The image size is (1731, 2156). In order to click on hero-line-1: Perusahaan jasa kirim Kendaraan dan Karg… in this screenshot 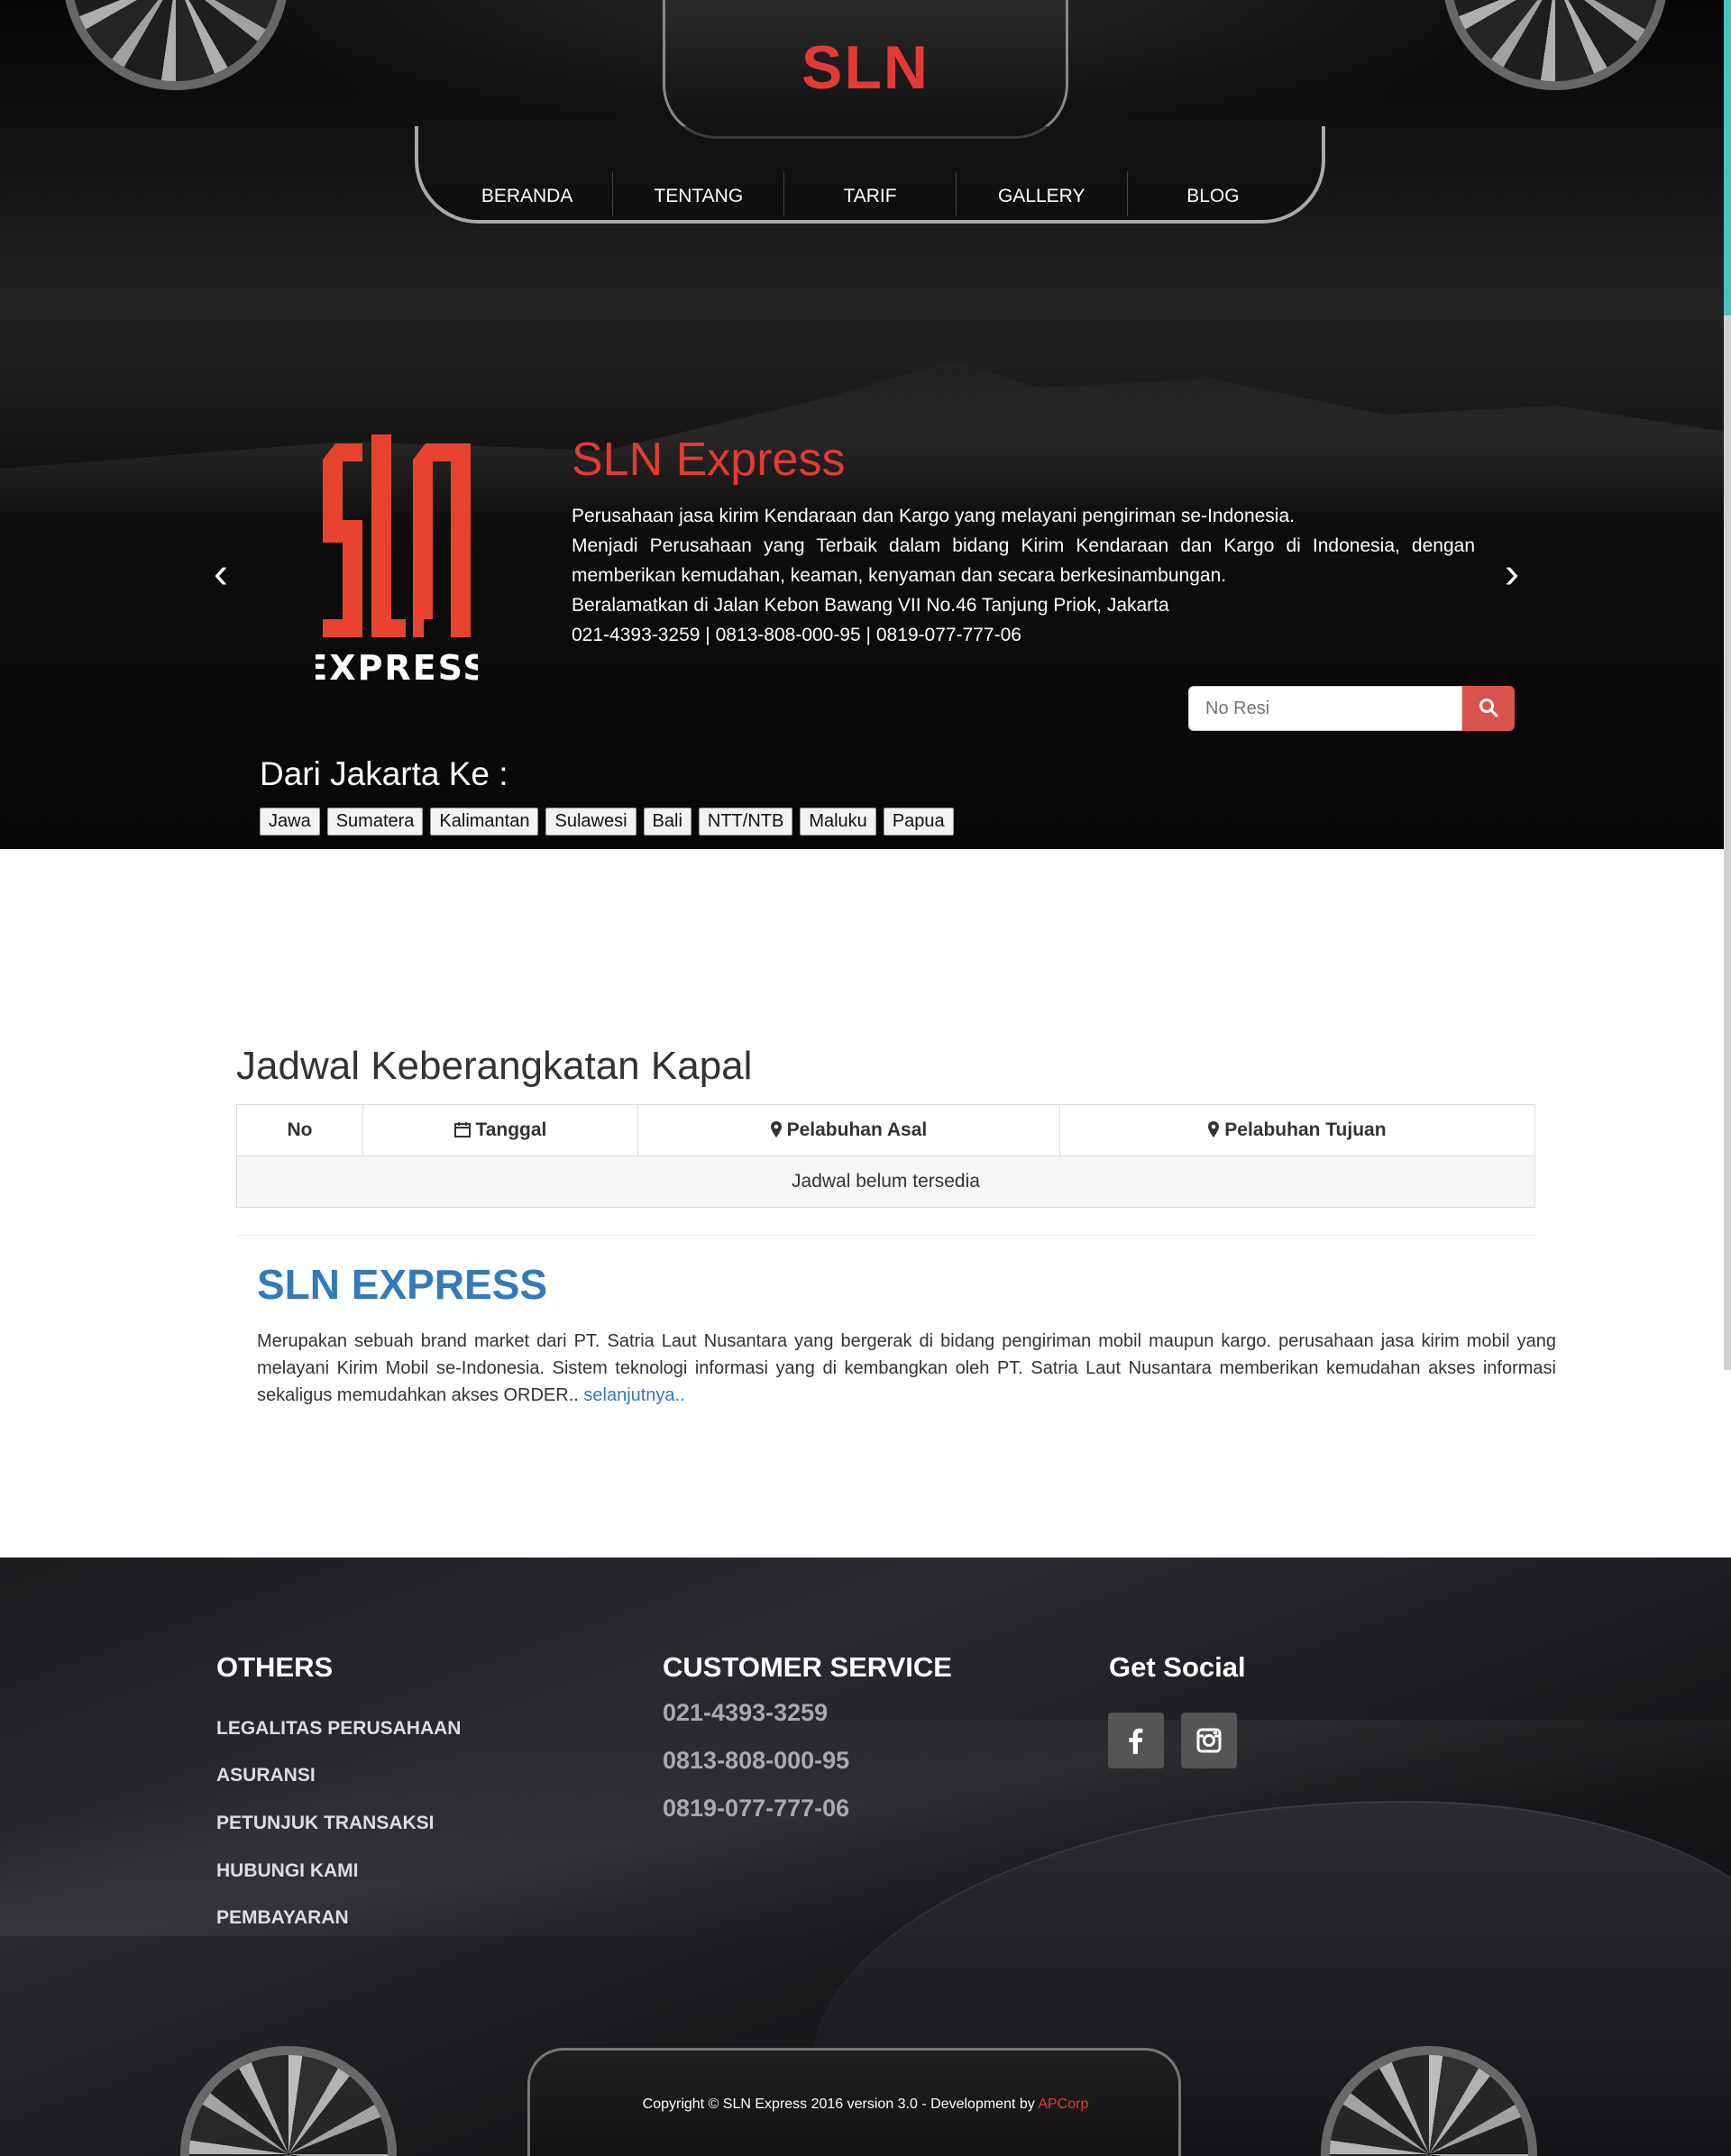, I will do `click(934, 516)`.